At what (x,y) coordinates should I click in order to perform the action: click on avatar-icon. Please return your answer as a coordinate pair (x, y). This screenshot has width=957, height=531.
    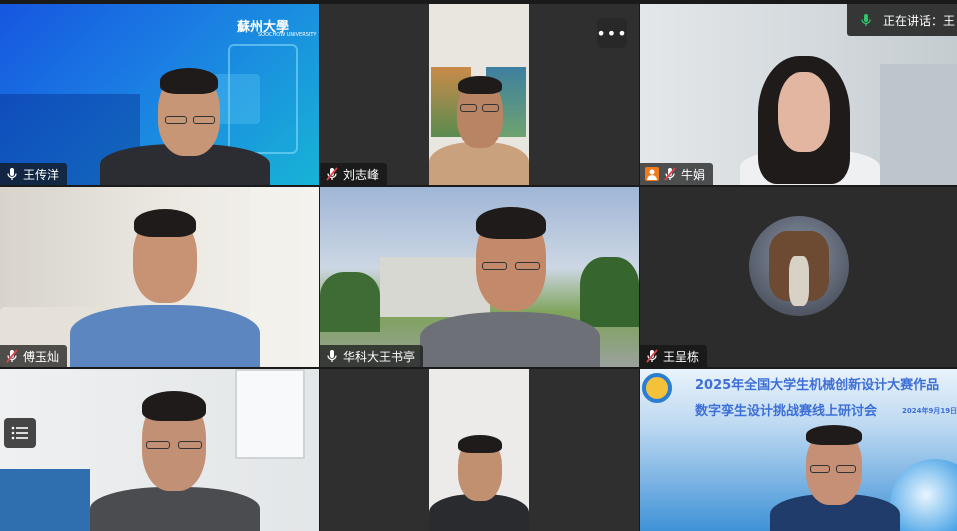
    Looking at the image, I should click on (652, 174).